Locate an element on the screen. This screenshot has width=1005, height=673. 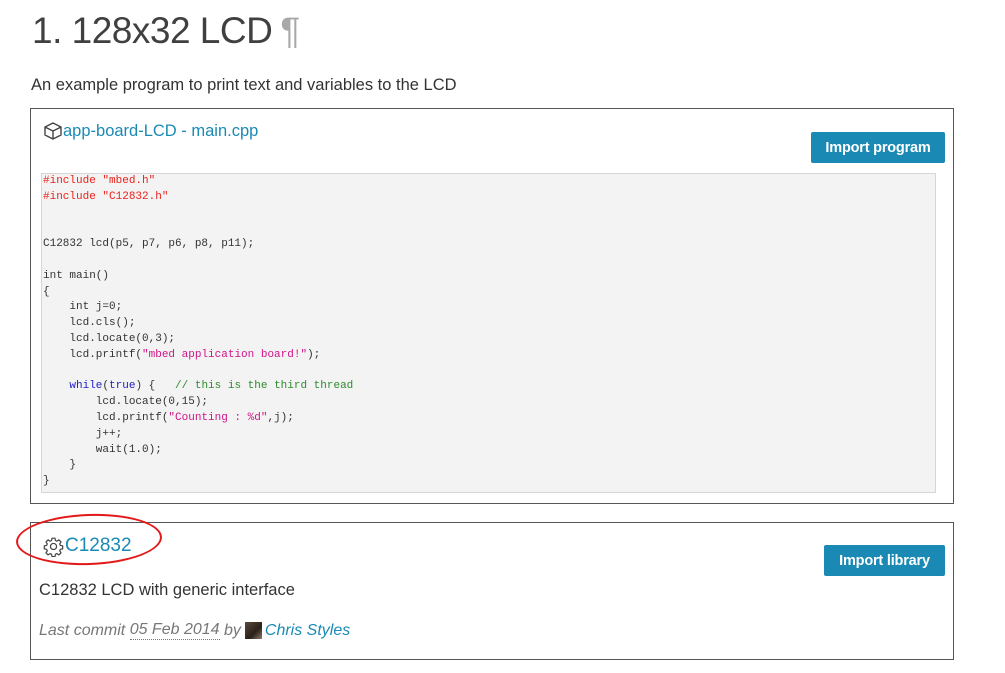
code-line: lcd.cls(); is located at coordinates (488, 324).